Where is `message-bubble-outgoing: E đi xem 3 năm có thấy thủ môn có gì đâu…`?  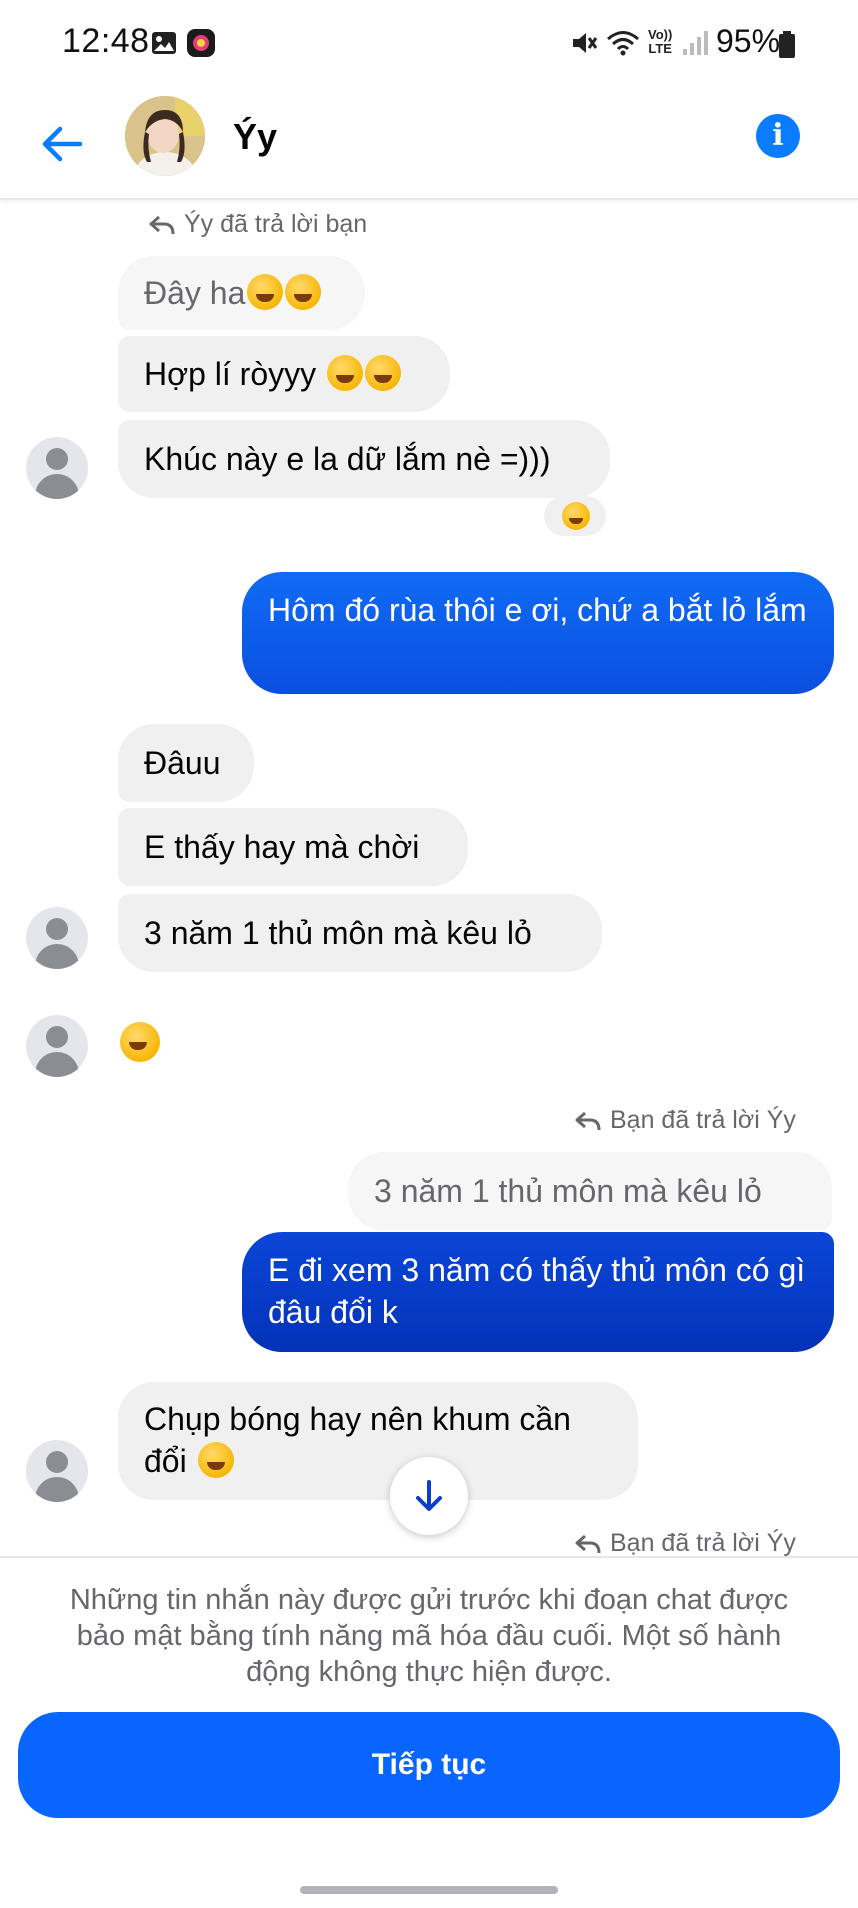 message-bubble-outgoing: E đi xem 3 năm có thấy thủ môn có gì đâu… is located at coordinates (538, 1292).